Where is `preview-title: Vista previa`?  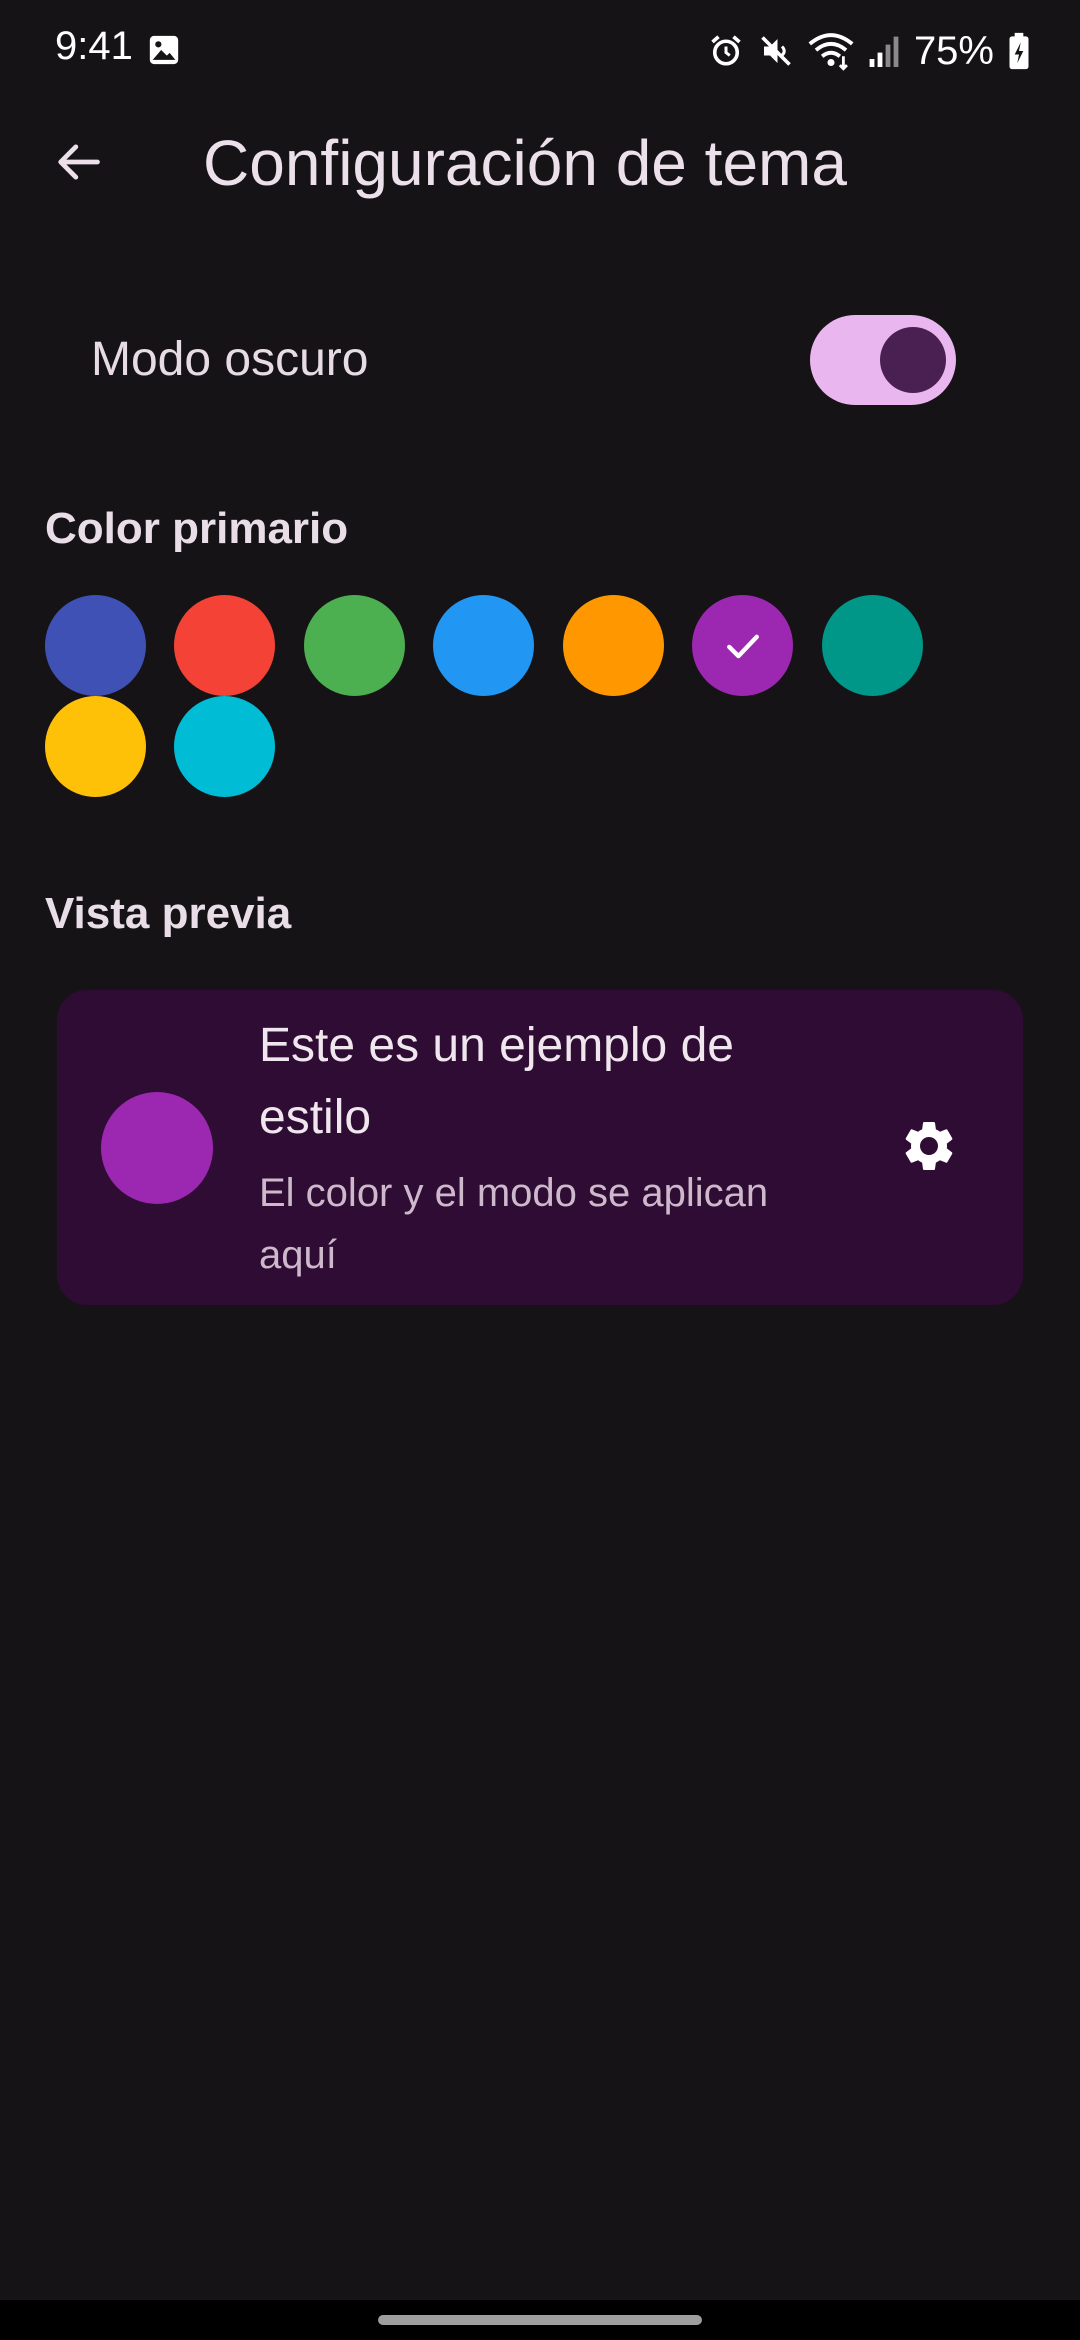 preview-title: Vista previa is located at coordinates (168, 913).